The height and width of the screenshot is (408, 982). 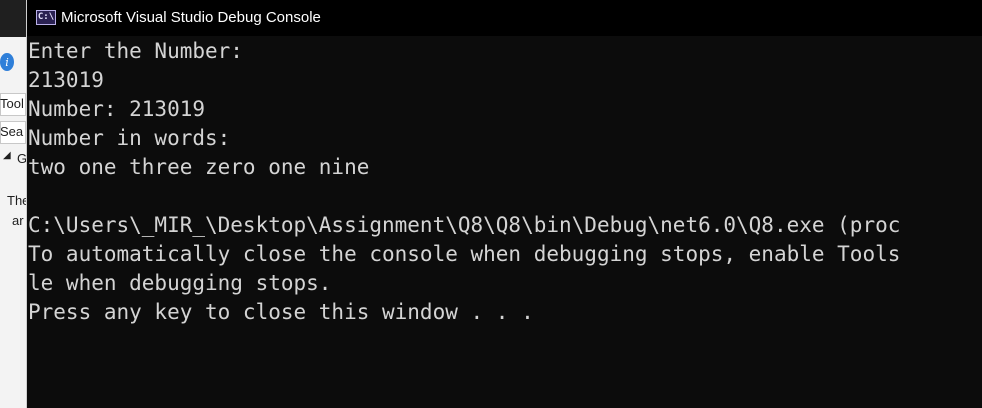 I want to click on ide-toolbar-area, so click(x=13, y=18).